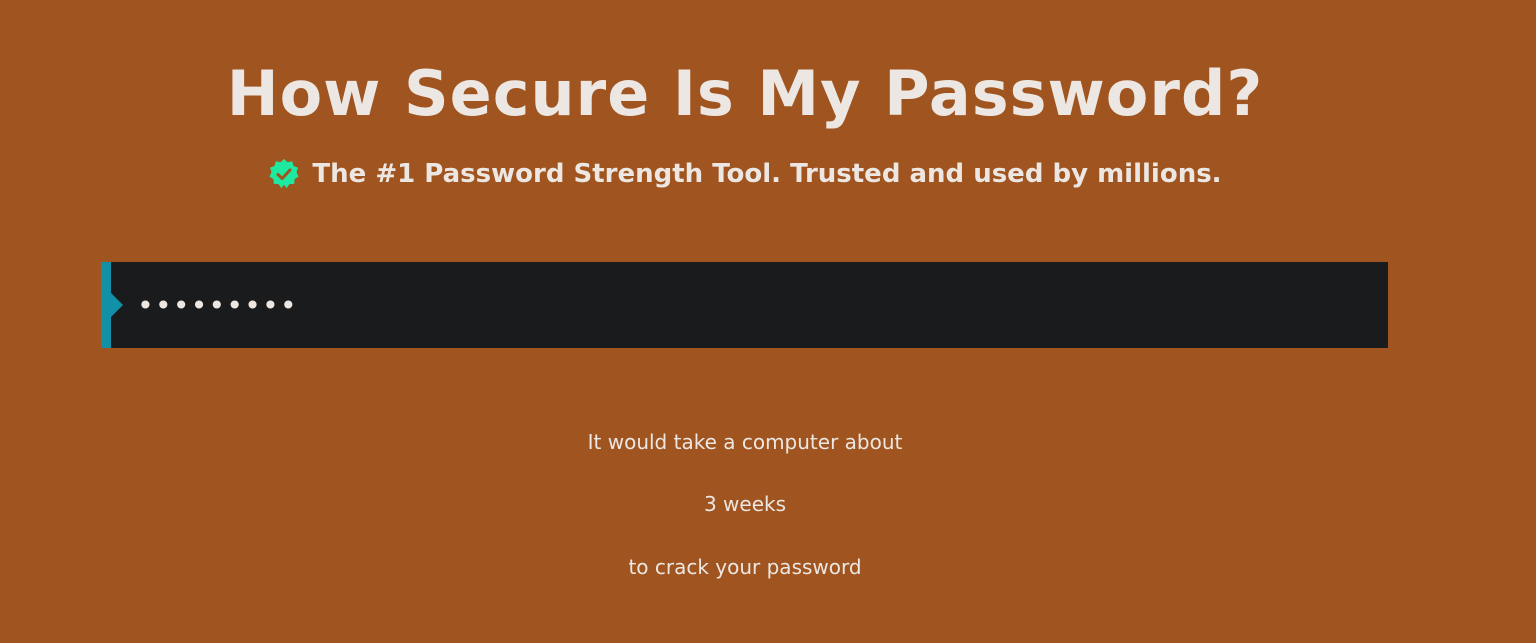 This screenshot has width=1536, height=643. Describe the element at coordinates (752, 305) in the screenshot. I see `password-input` at that location.